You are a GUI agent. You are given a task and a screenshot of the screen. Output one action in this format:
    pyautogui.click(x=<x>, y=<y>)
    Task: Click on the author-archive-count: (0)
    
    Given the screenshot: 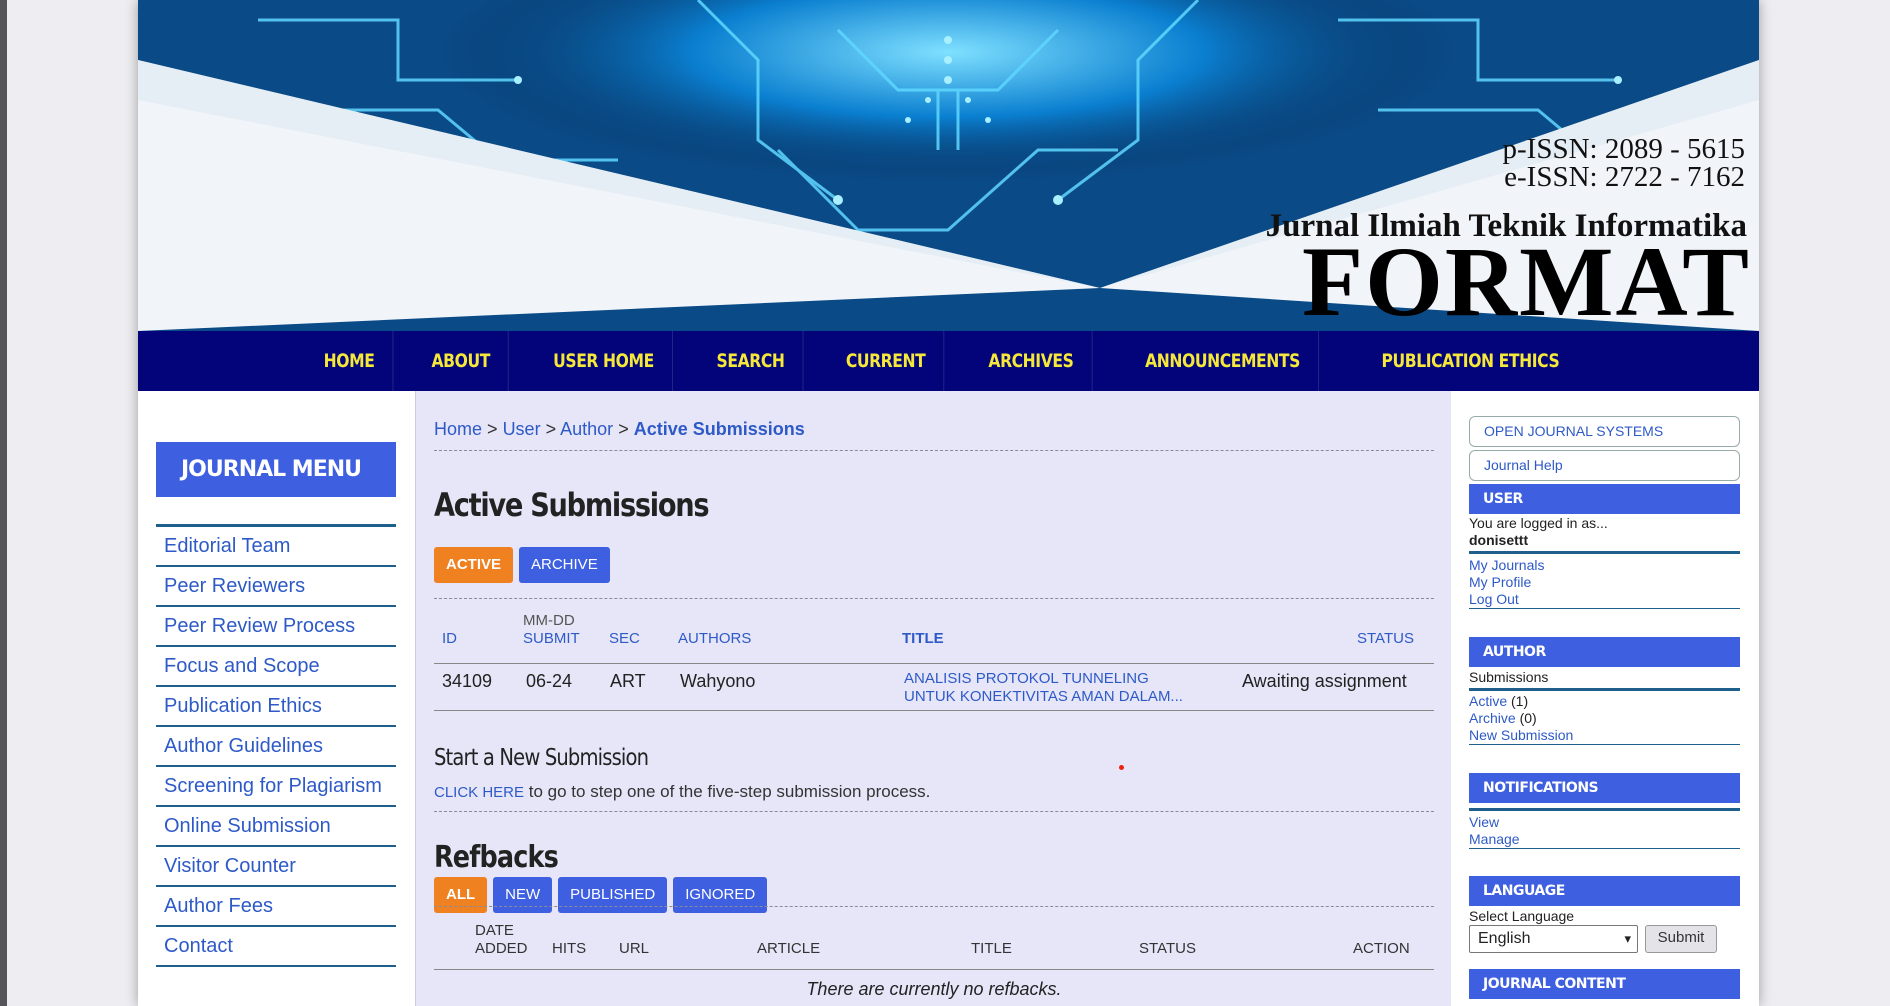 What is the action you would take?
    pyautogui.click(x=1528, y=718)
    